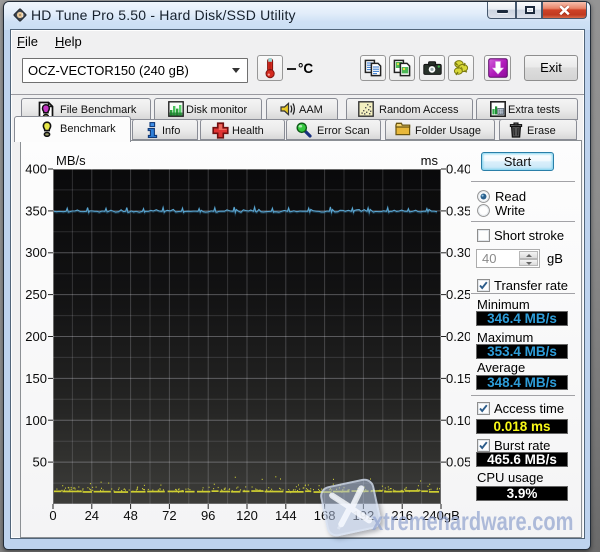 The height and width of the screenshot is (552, 600). I want to click on svg-text: 144, so click(286, 515).